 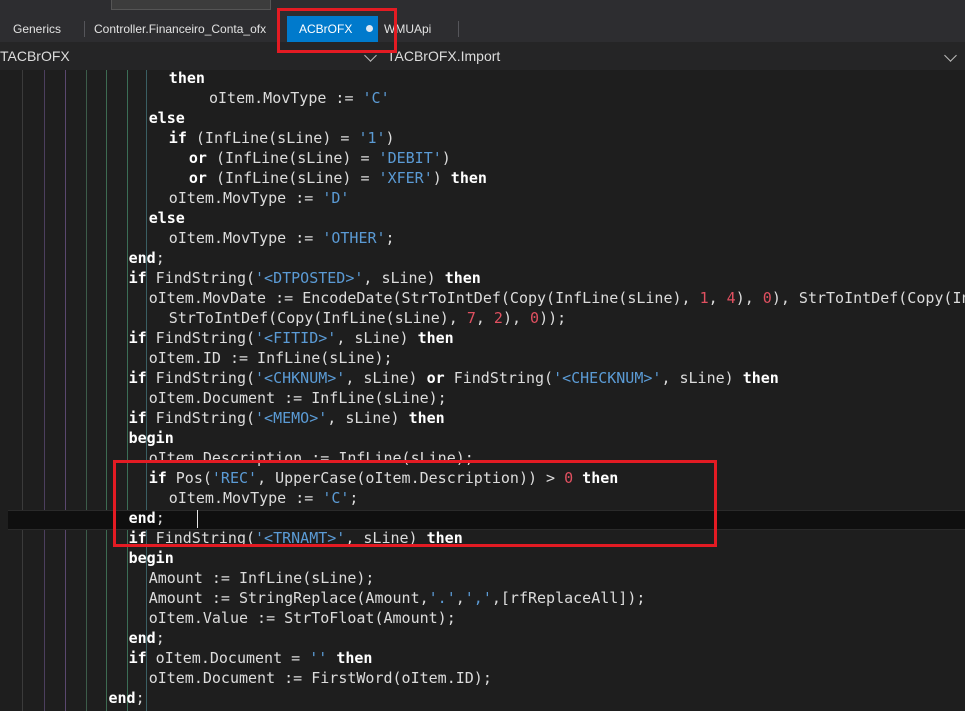 What do you see at coordinates (287, 418) in the screenshot?
I see `code-line: if FindString('<MEMO>', sLine) then` at bounding box center [287, 418].